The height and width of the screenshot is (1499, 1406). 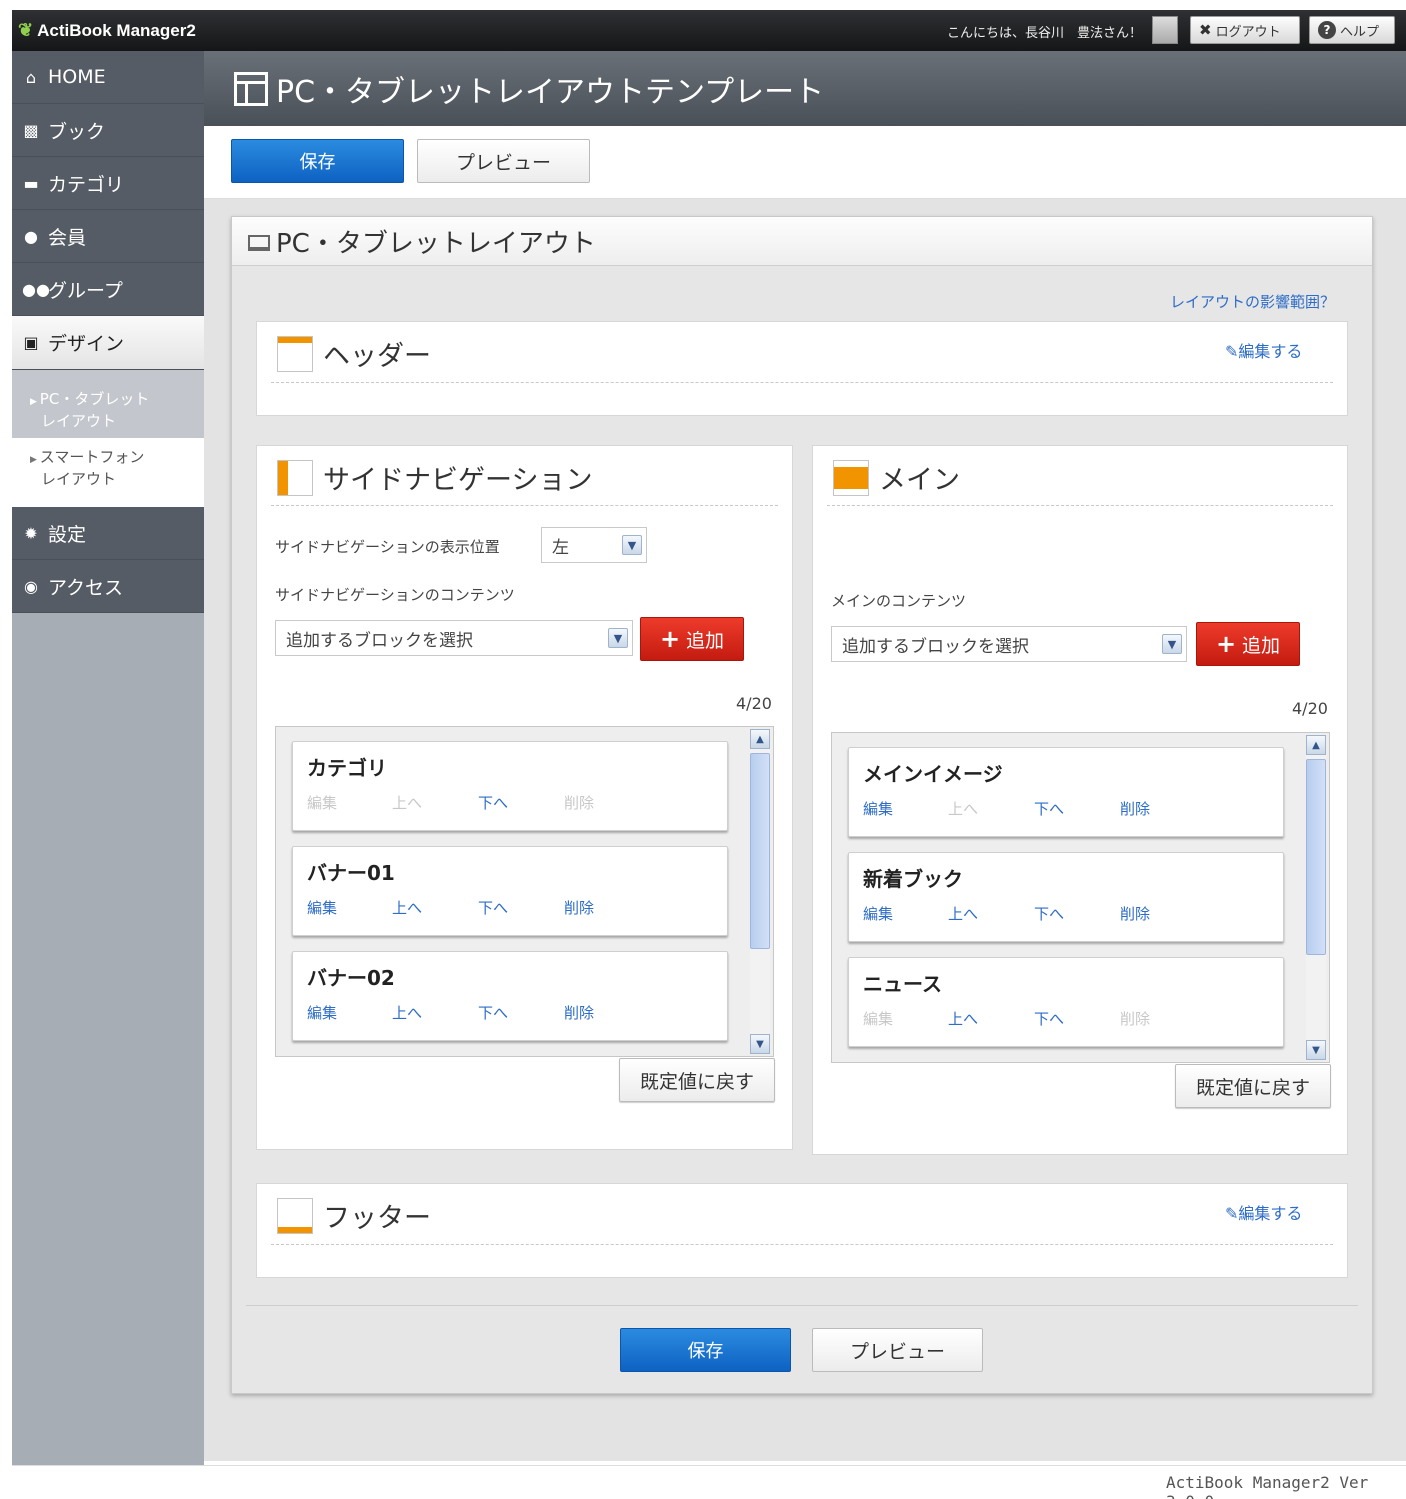 What do you see at coordinates (114, 343) in the screenshot?
I see `sidebar-item-design: ▣ デザイン` at bounding box center [114, 343].